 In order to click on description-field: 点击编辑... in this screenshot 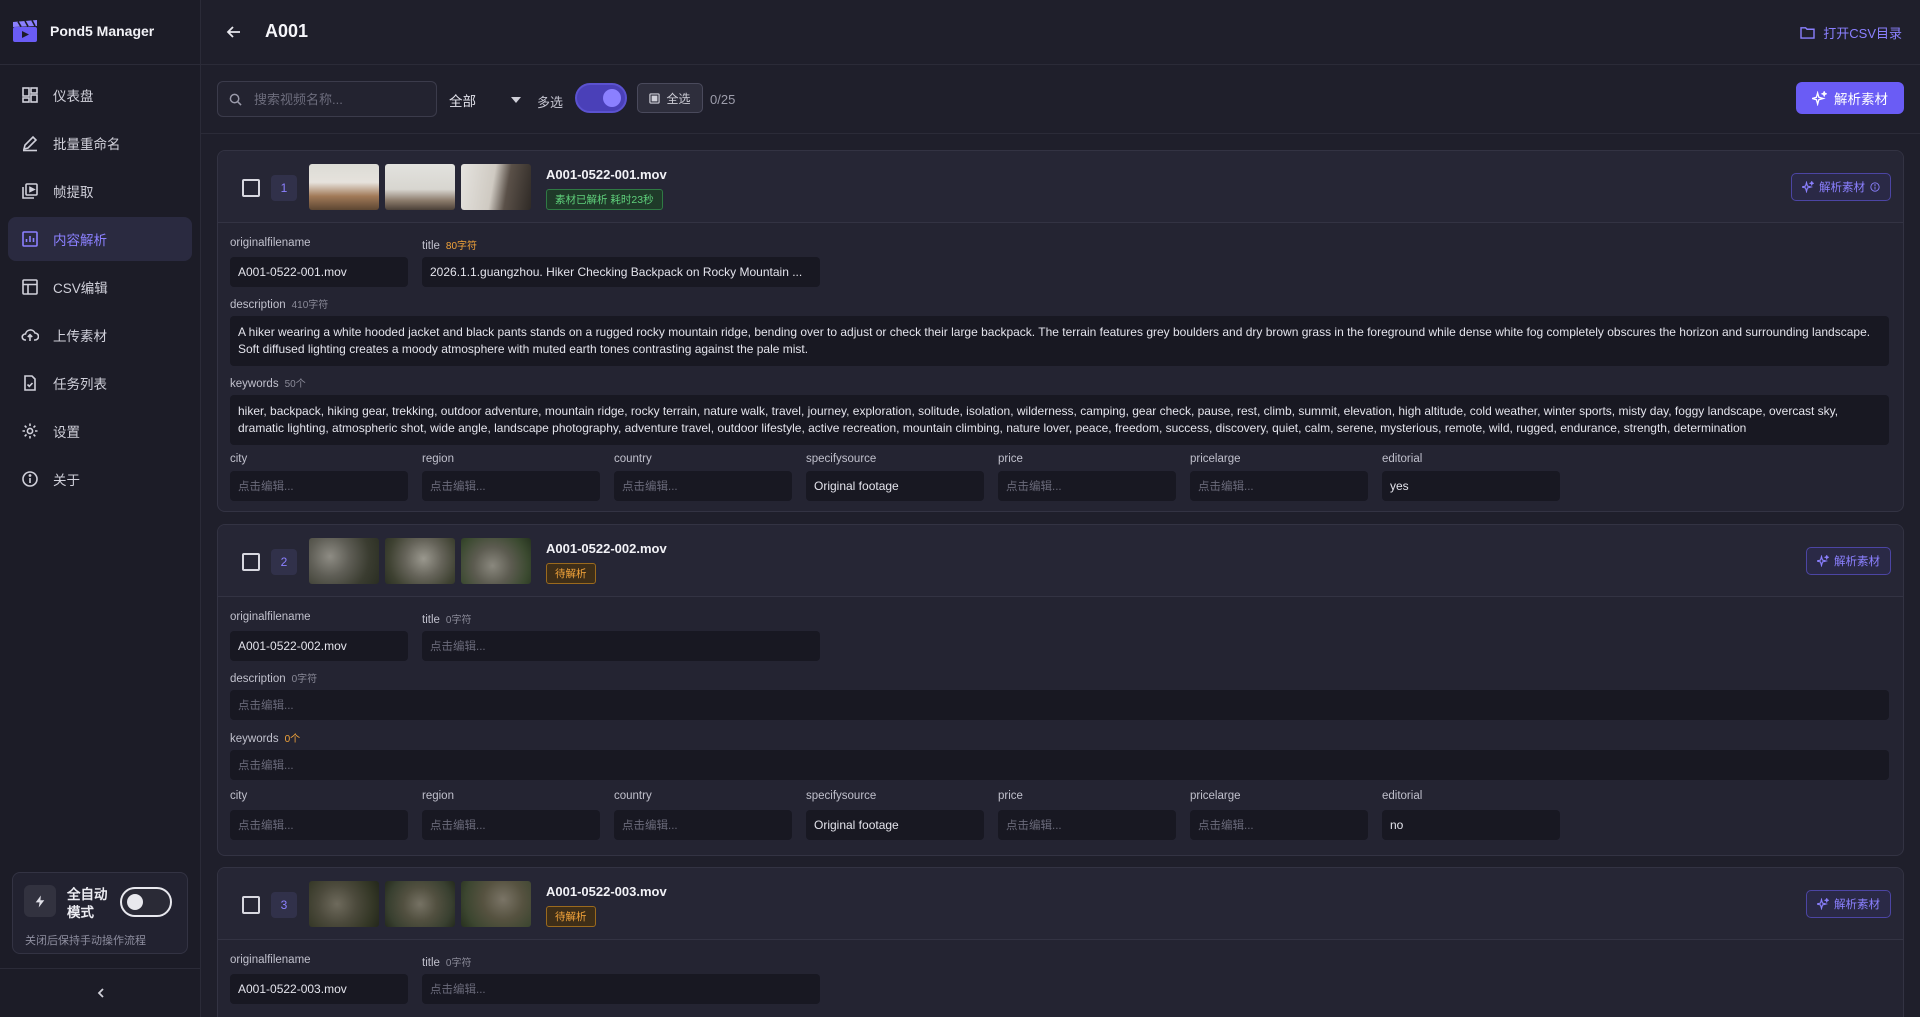, I will do `click(1059, 705)`.